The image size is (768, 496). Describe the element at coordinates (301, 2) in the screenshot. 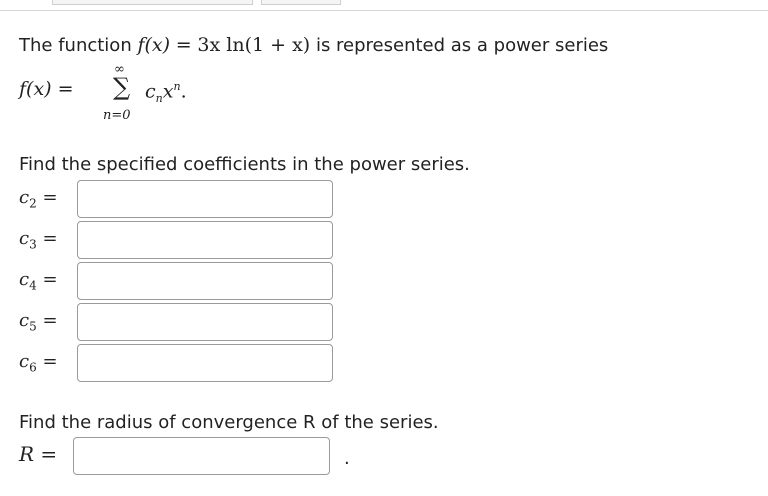

I see `tab-right` at that location.